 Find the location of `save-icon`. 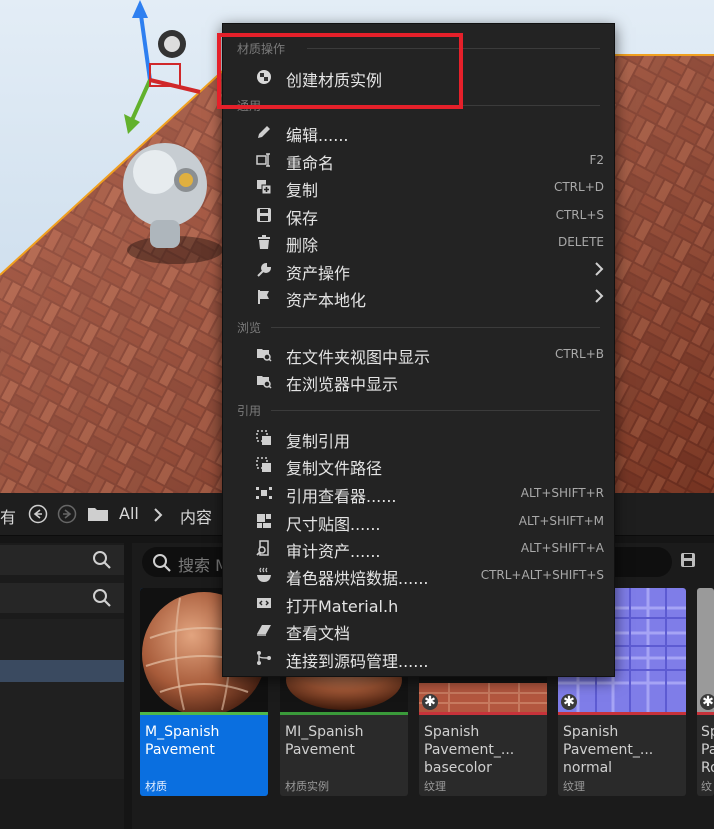

save-icon is located at coordinates (264, 215).